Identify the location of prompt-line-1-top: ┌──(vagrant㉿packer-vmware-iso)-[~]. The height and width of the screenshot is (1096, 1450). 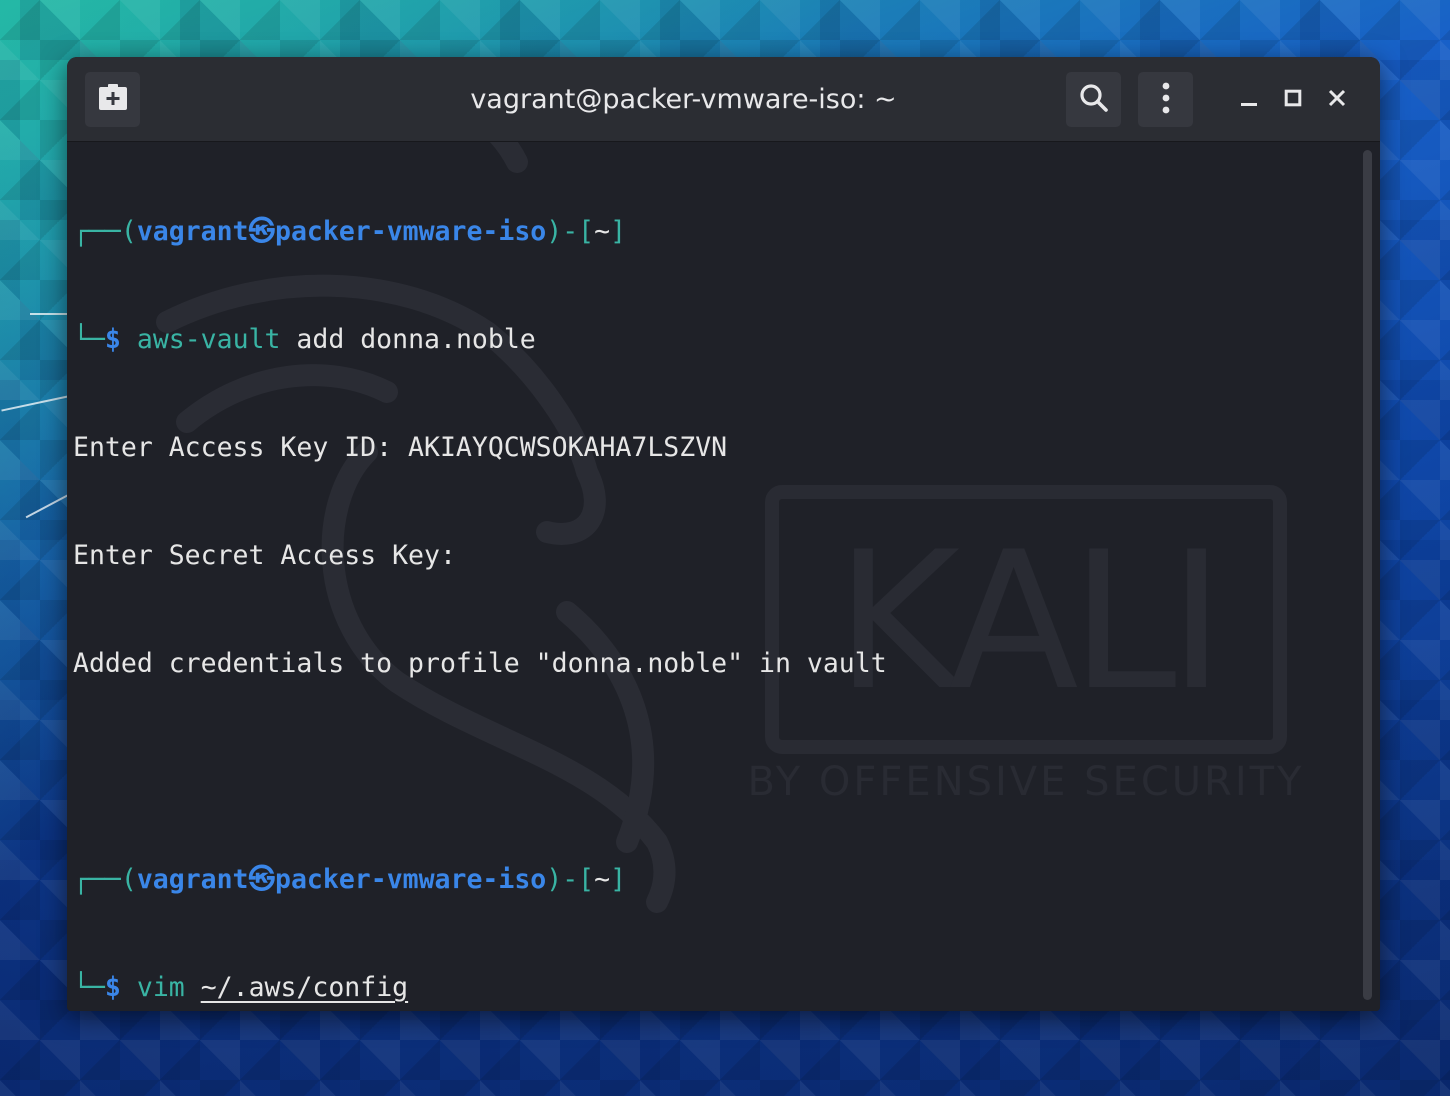
(480, 232).